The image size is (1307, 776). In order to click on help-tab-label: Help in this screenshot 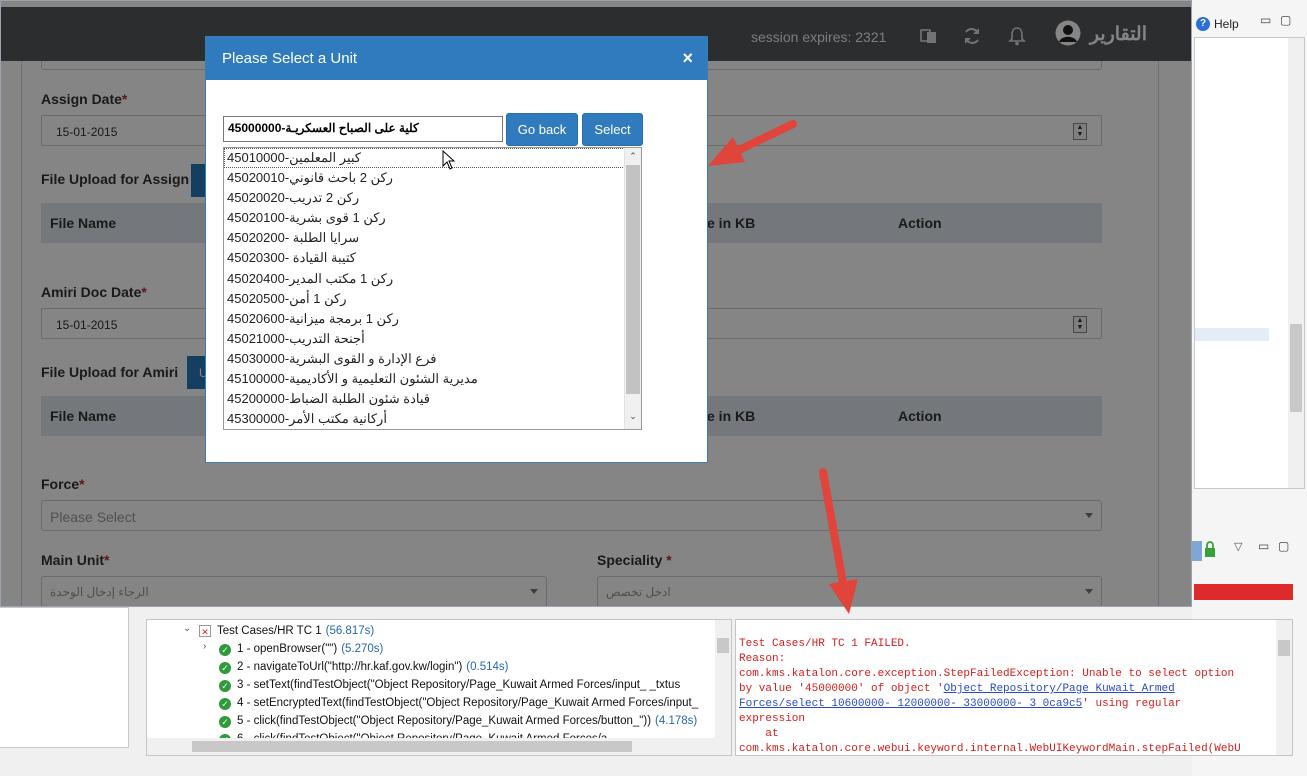, I will do `click(1226, 24)`.